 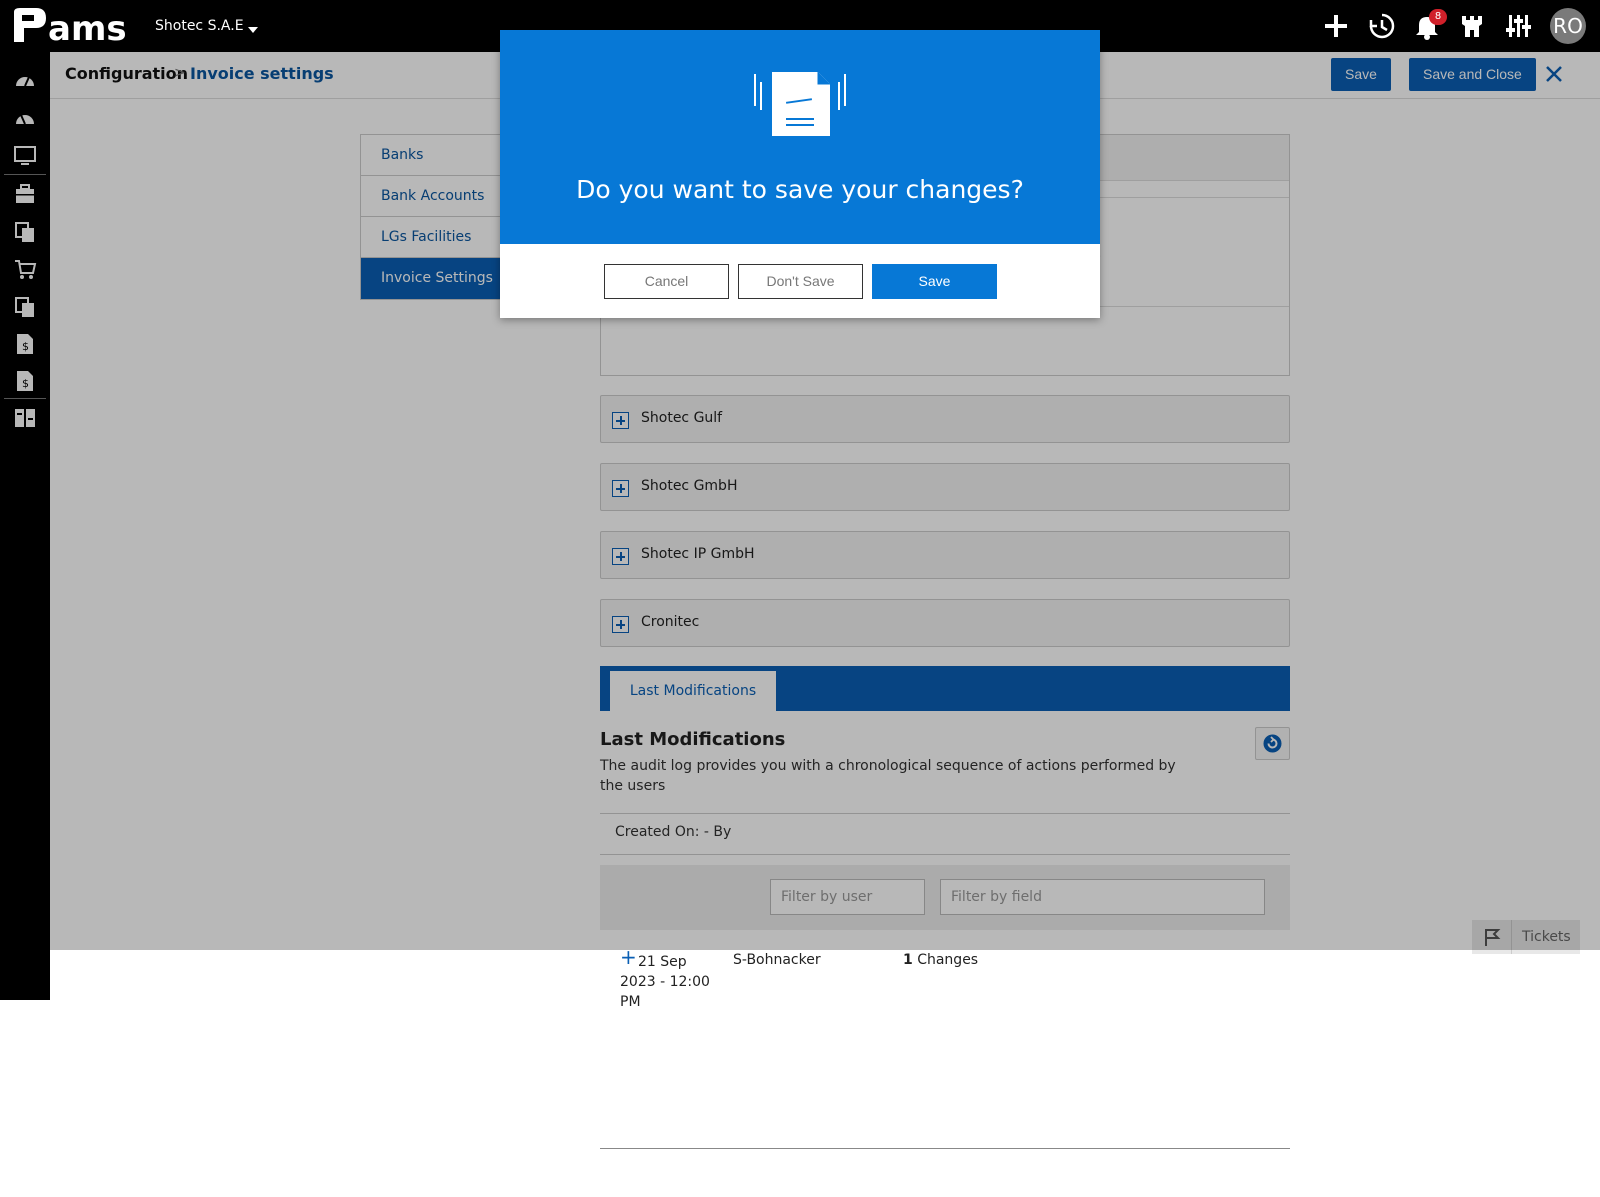 What do you see at coordinates (1518, 26) in the screenshot?
I see `sliders-icon` at bounding box center [1518, 26].